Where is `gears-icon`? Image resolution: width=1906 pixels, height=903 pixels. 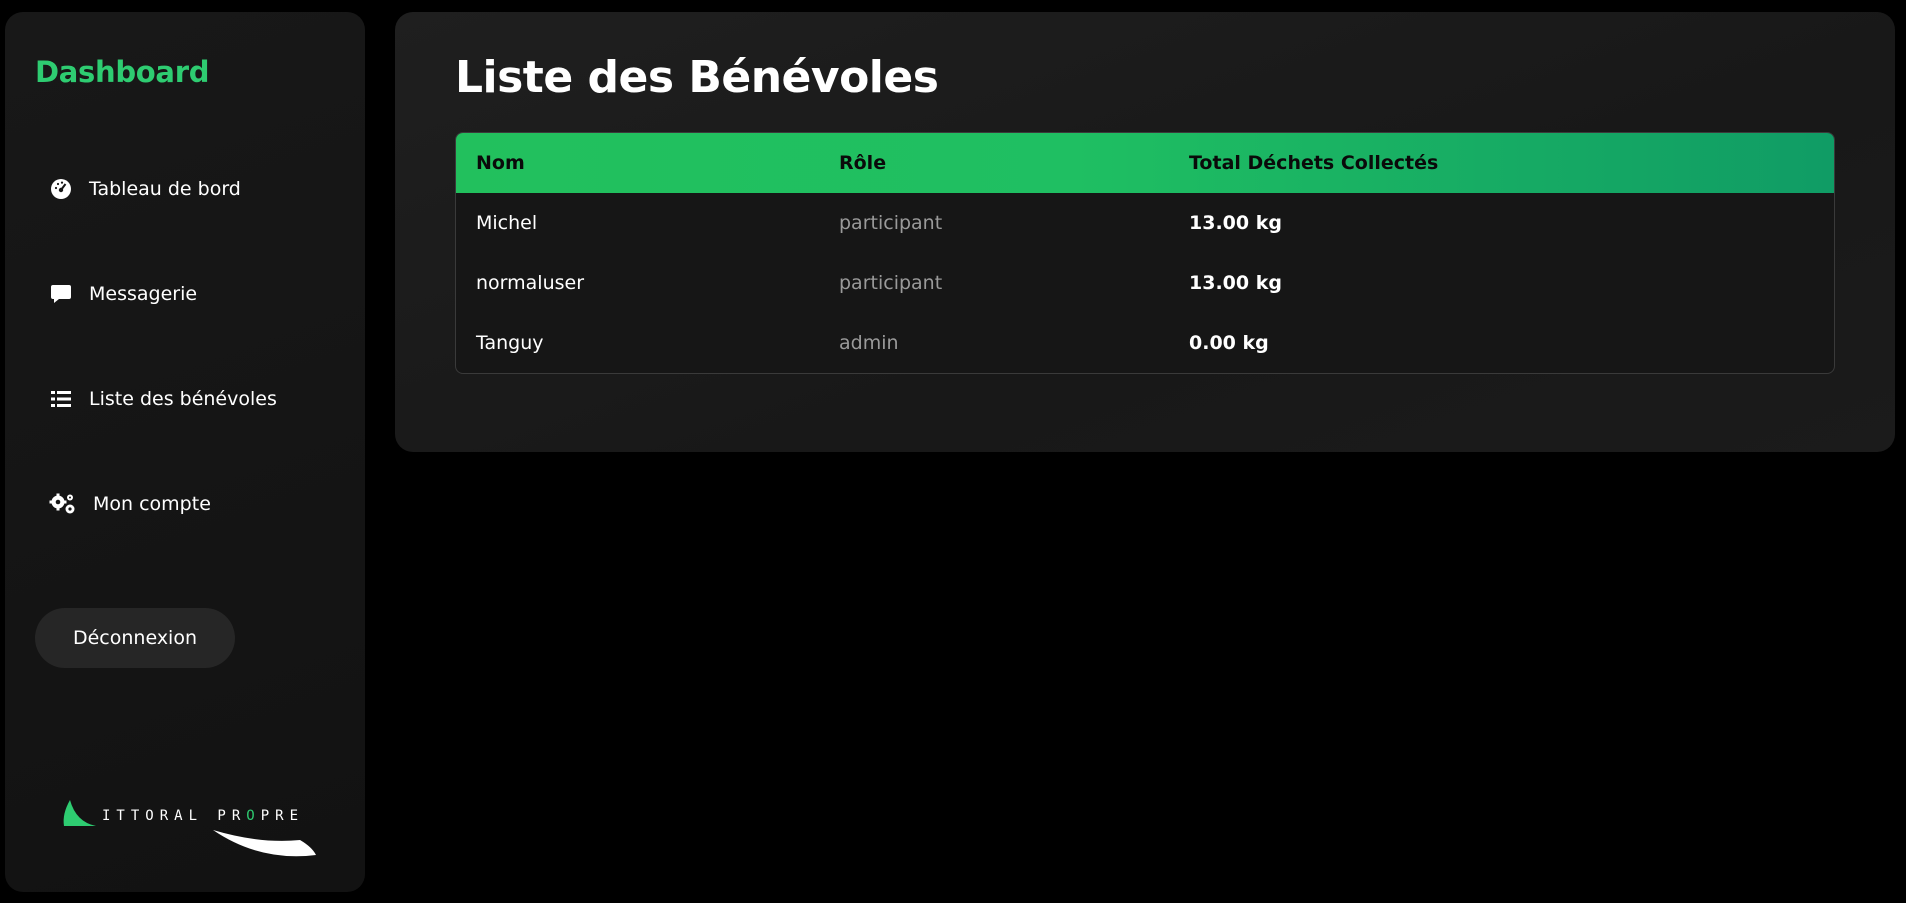 gears-icon is located at coordinates (63, 504).